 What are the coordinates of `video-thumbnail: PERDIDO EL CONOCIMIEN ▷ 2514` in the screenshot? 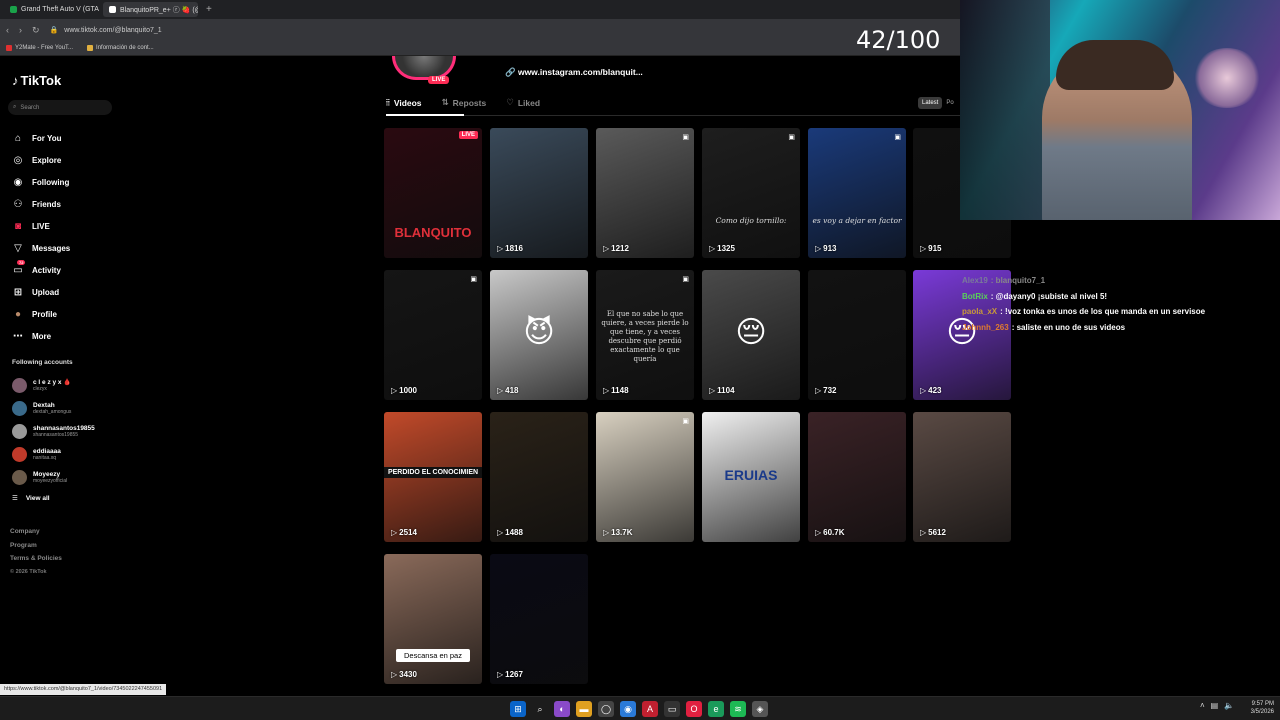 It's located at (433, 477).